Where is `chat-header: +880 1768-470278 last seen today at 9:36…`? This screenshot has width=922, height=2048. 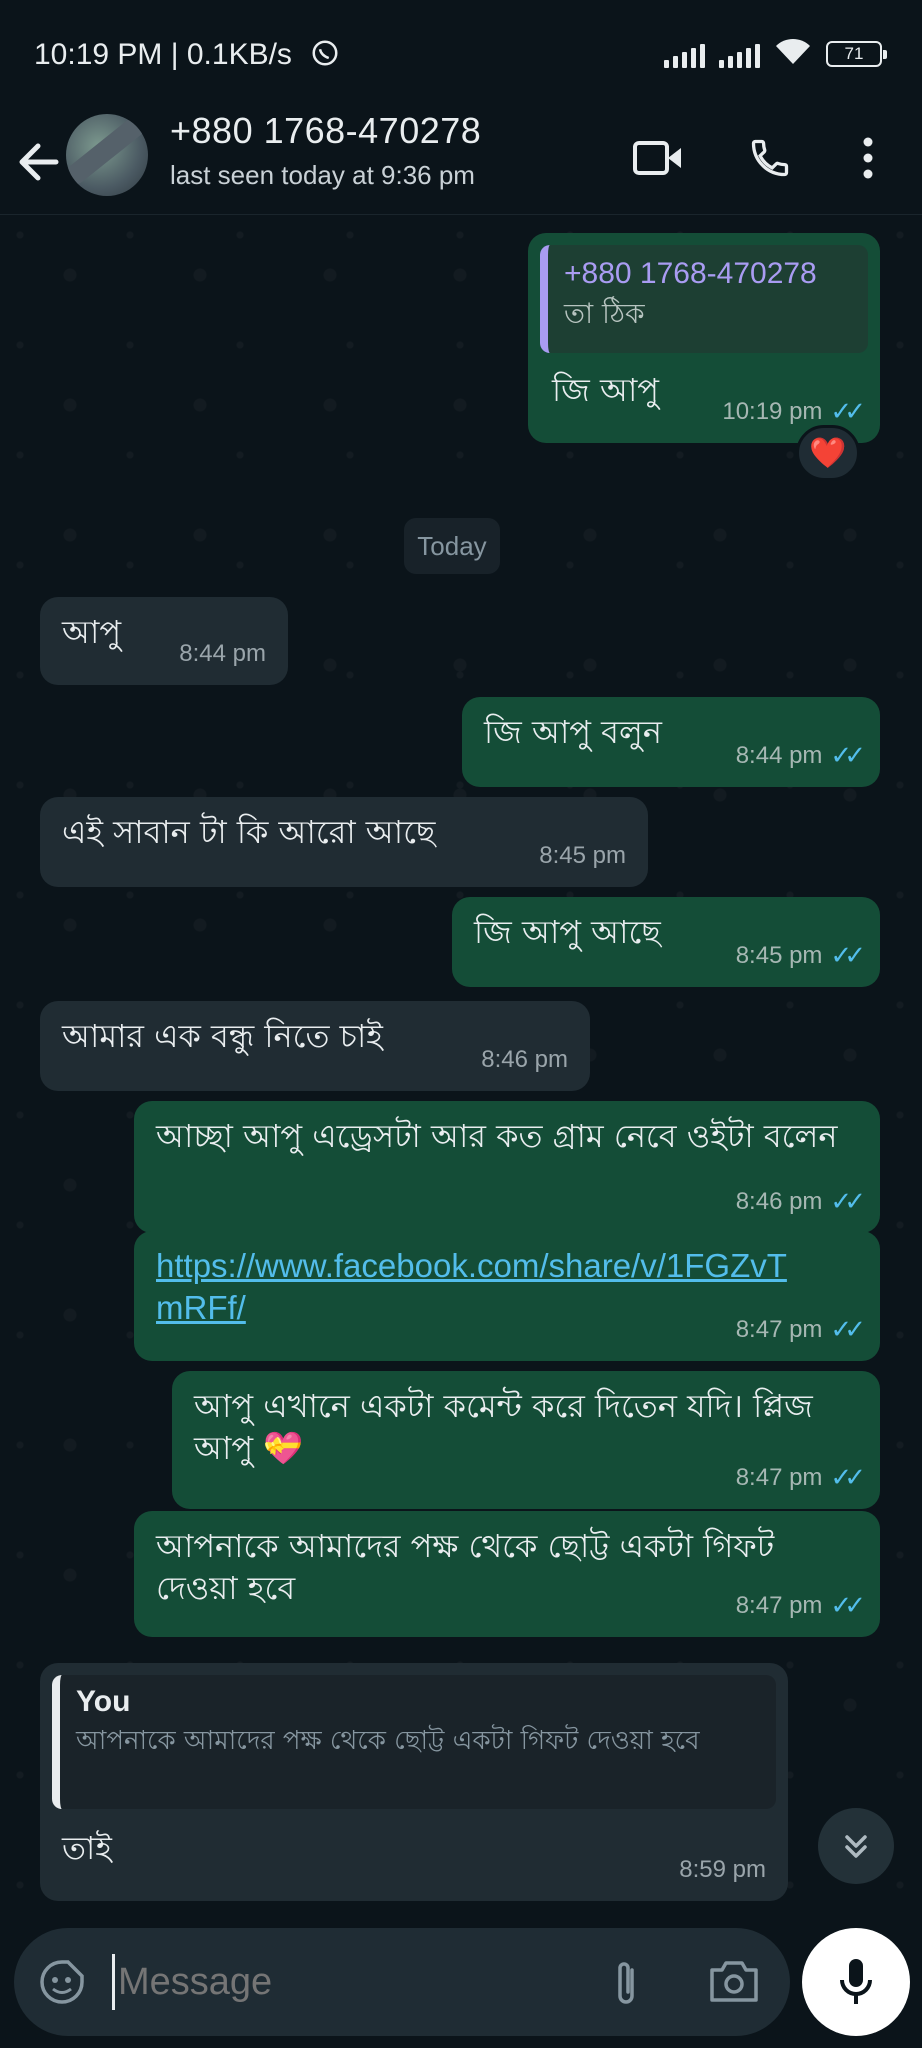 chat-header: +880 1768-470278 last seen today at 9:36… is located at coordinates (461, 162).